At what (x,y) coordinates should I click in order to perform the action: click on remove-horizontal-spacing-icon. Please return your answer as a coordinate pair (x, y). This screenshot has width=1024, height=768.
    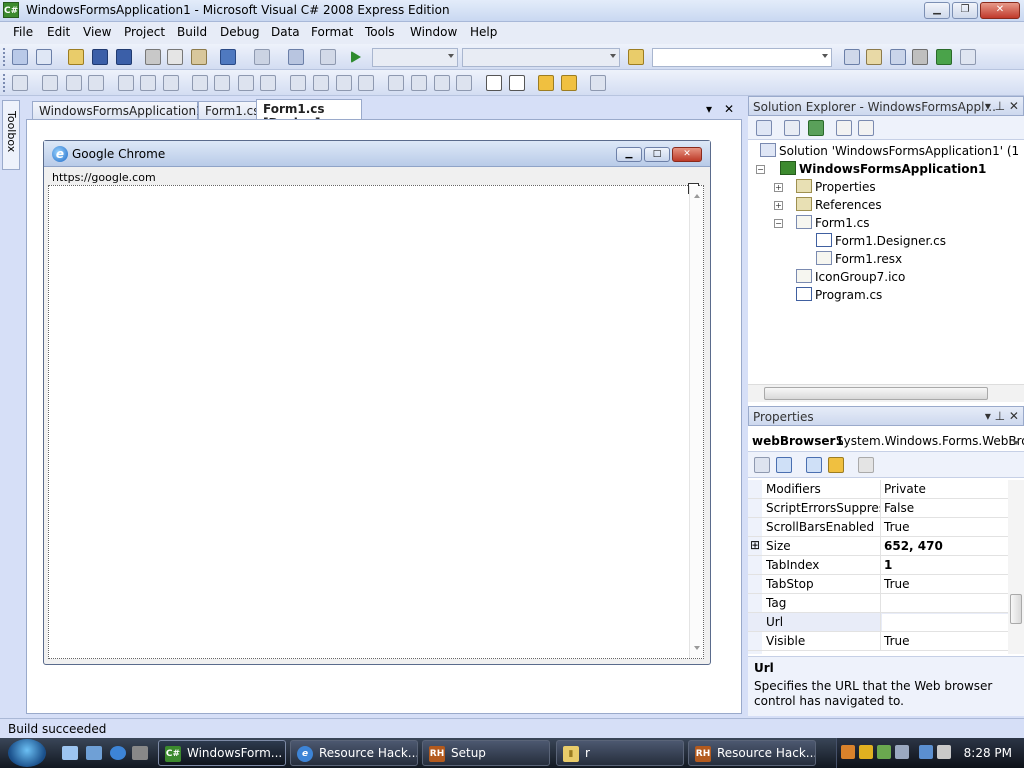
    Looking at the image, I should click on (366, 83).